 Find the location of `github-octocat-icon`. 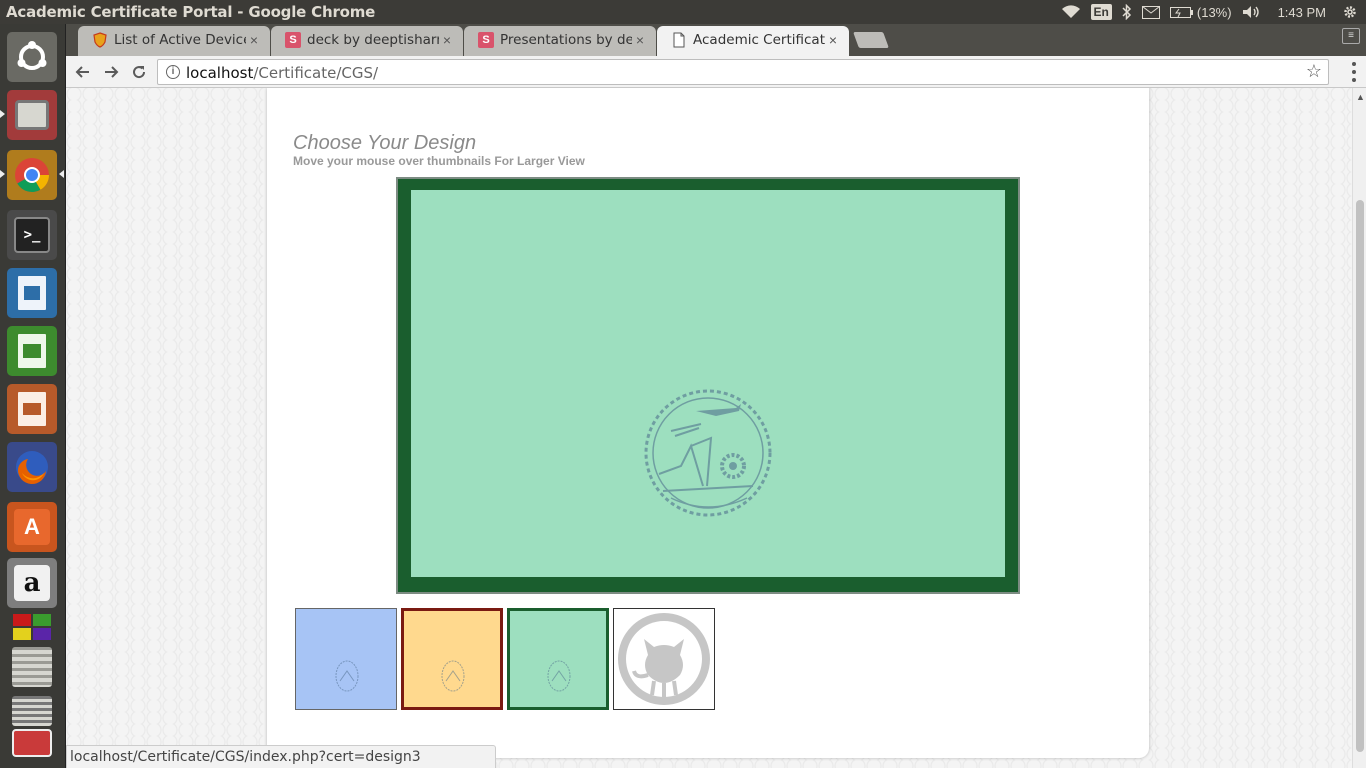

github-octocat-icon is located at coordinates (664, 659).